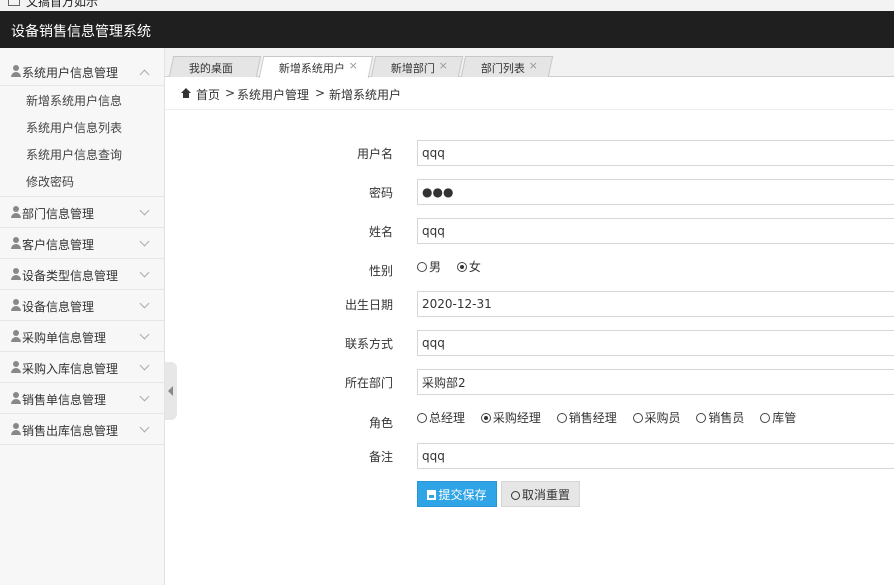 The height and width of the screenshot is (585, 894). I want to click on tab-label: 新增系统用户, so click(311, 68).